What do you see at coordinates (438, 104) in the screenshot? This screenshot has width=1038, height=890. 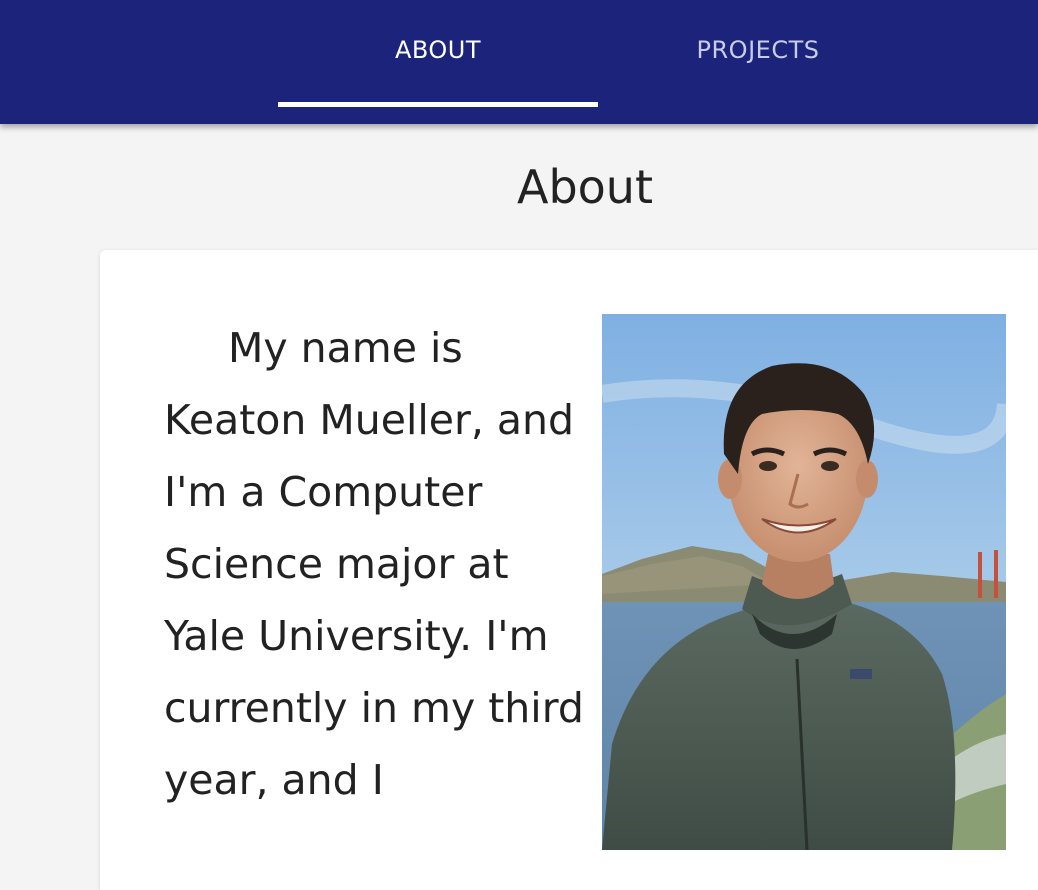 I see `active-tab-indicator` at bounding box center [438, 104].